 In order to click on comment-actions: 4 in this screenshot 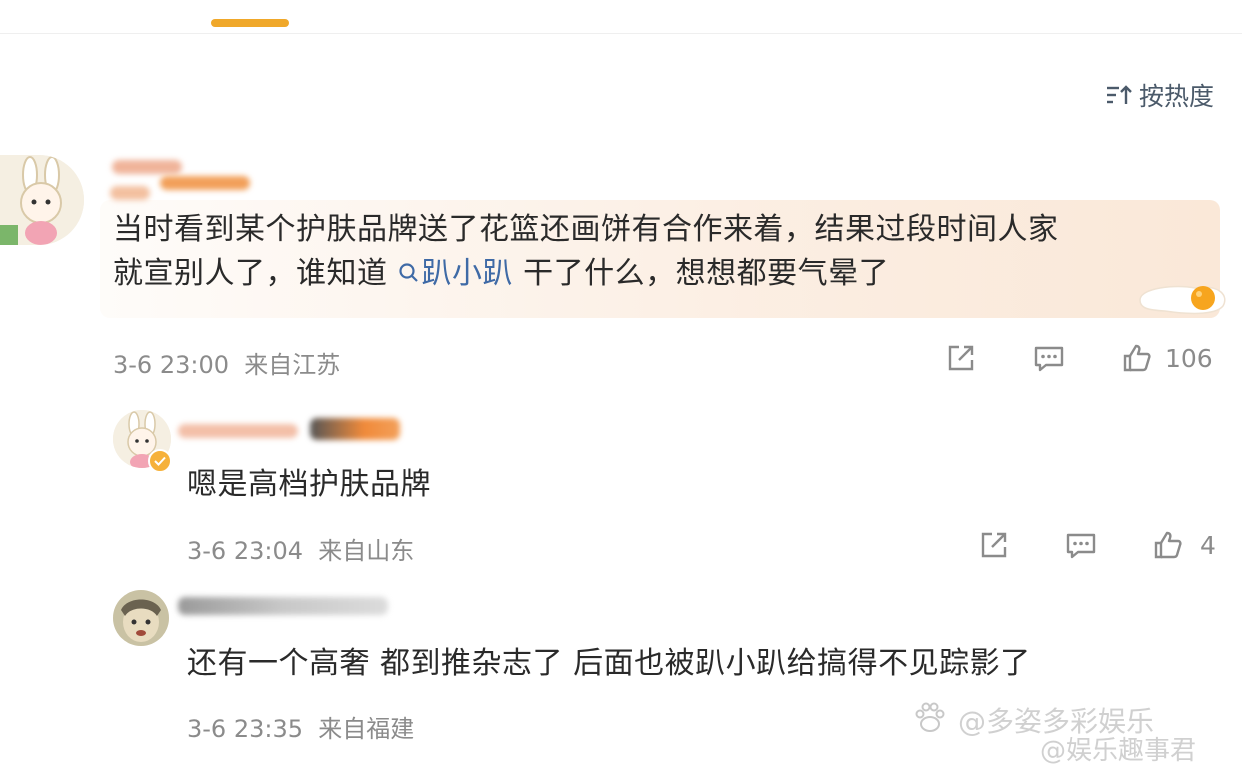, I will do `click(1097, 545)`.